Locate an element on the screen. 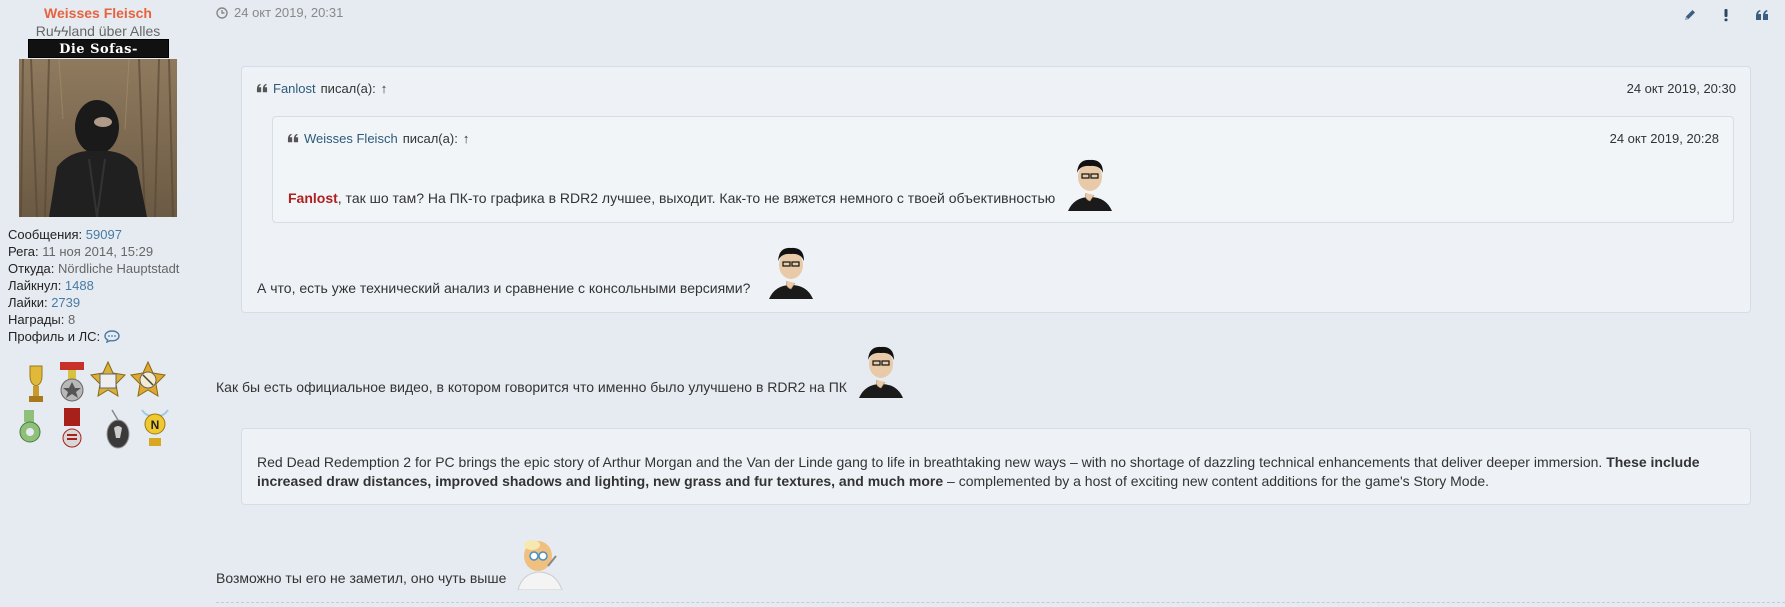 Image resolution: width=1785 pixels, height=607 pixels. award-trophy-icon is located at coordinates (36, 383).